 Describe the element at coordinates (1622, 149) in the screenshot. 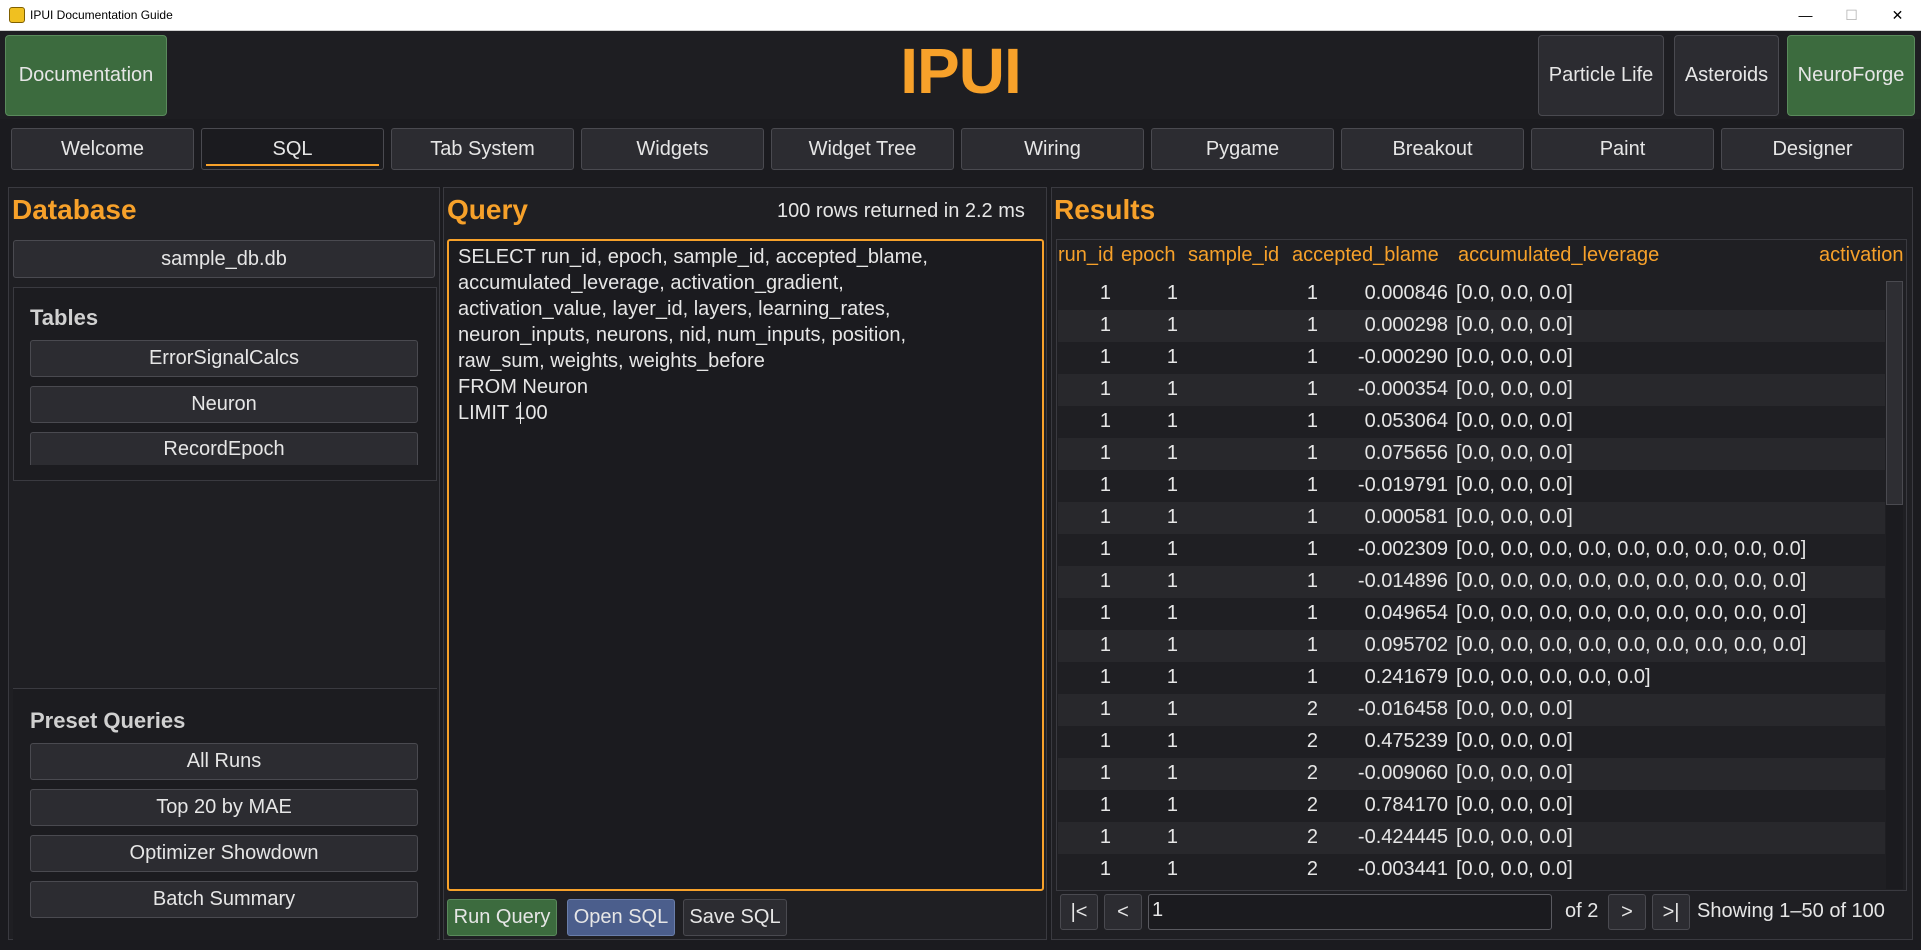

I see `tab-paint: Paint` at that location.